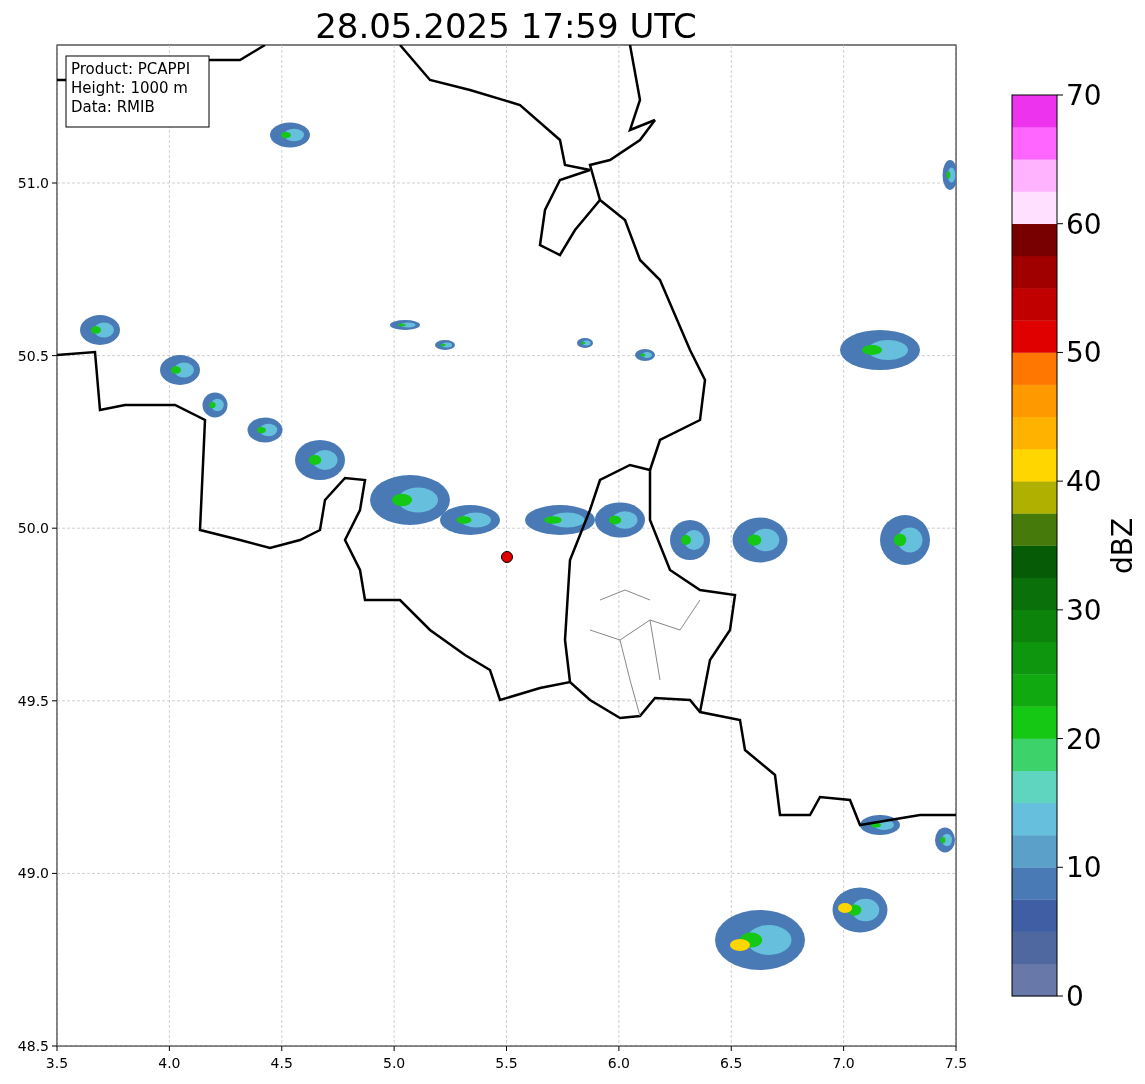  Describe the element at coordinates (33, 873) in the screenshot. I see `axis-tick-label: 49.0` at that location.